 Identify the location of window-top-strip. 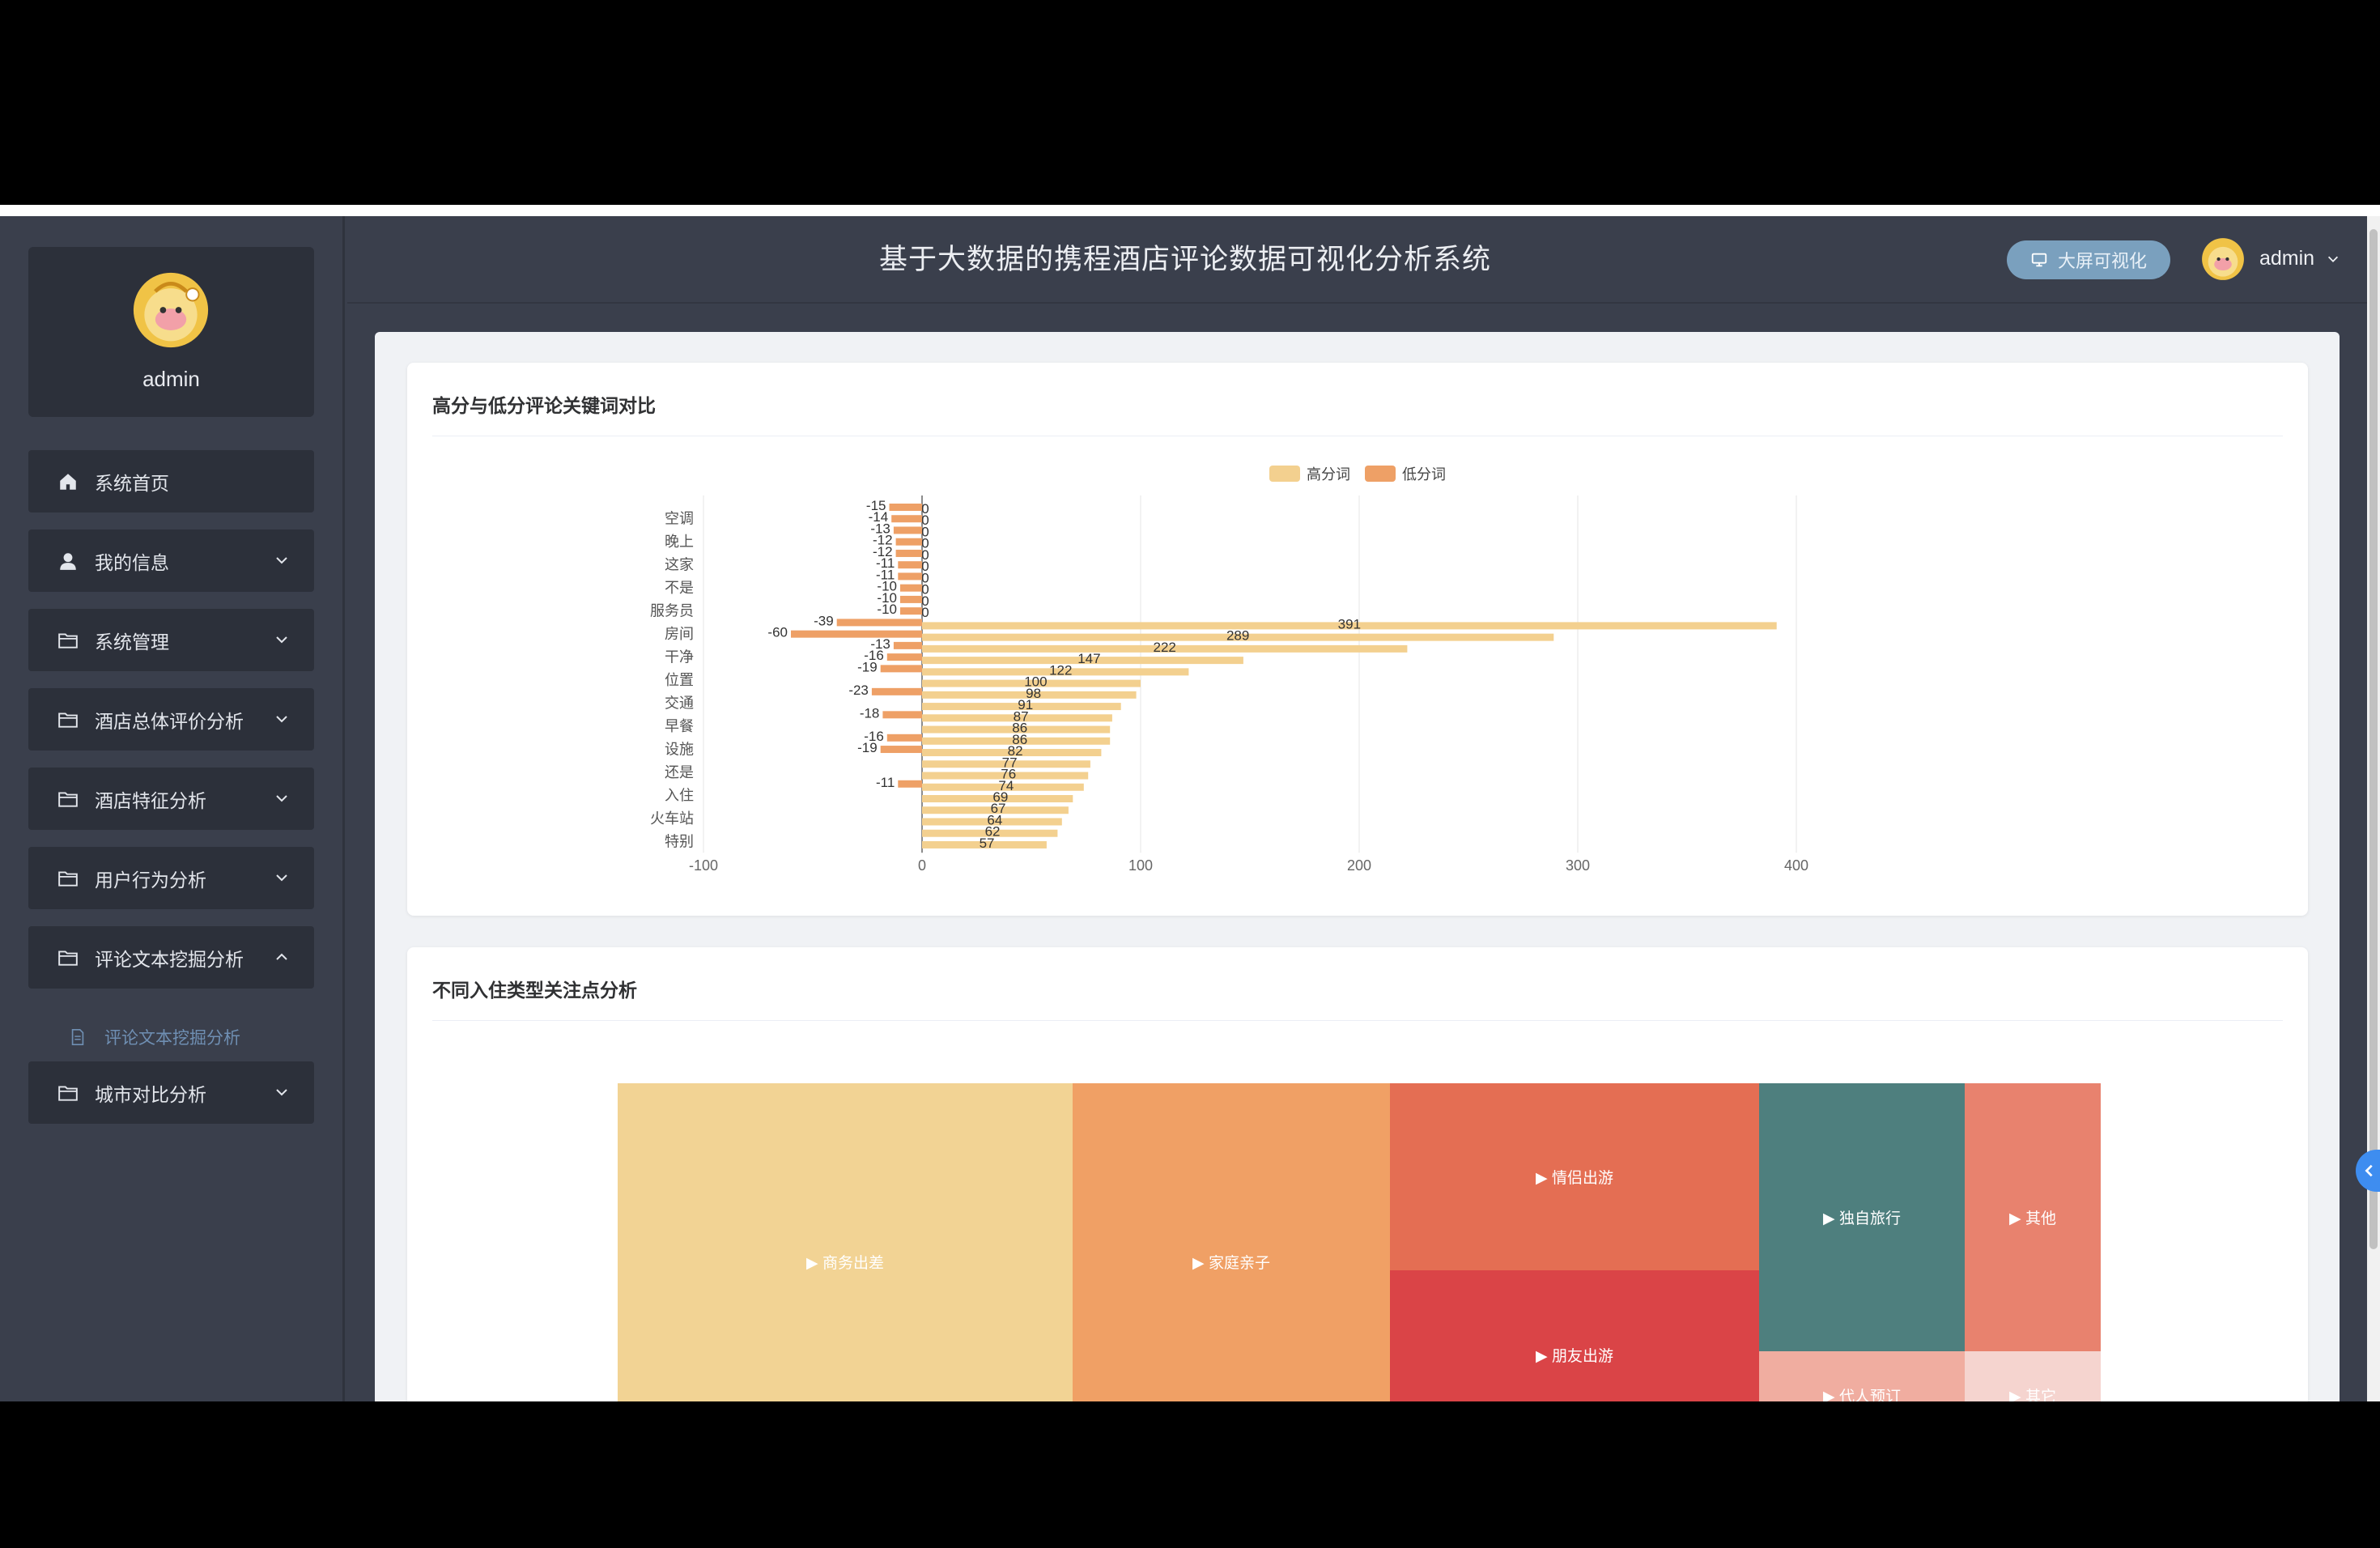
(1190, 210).